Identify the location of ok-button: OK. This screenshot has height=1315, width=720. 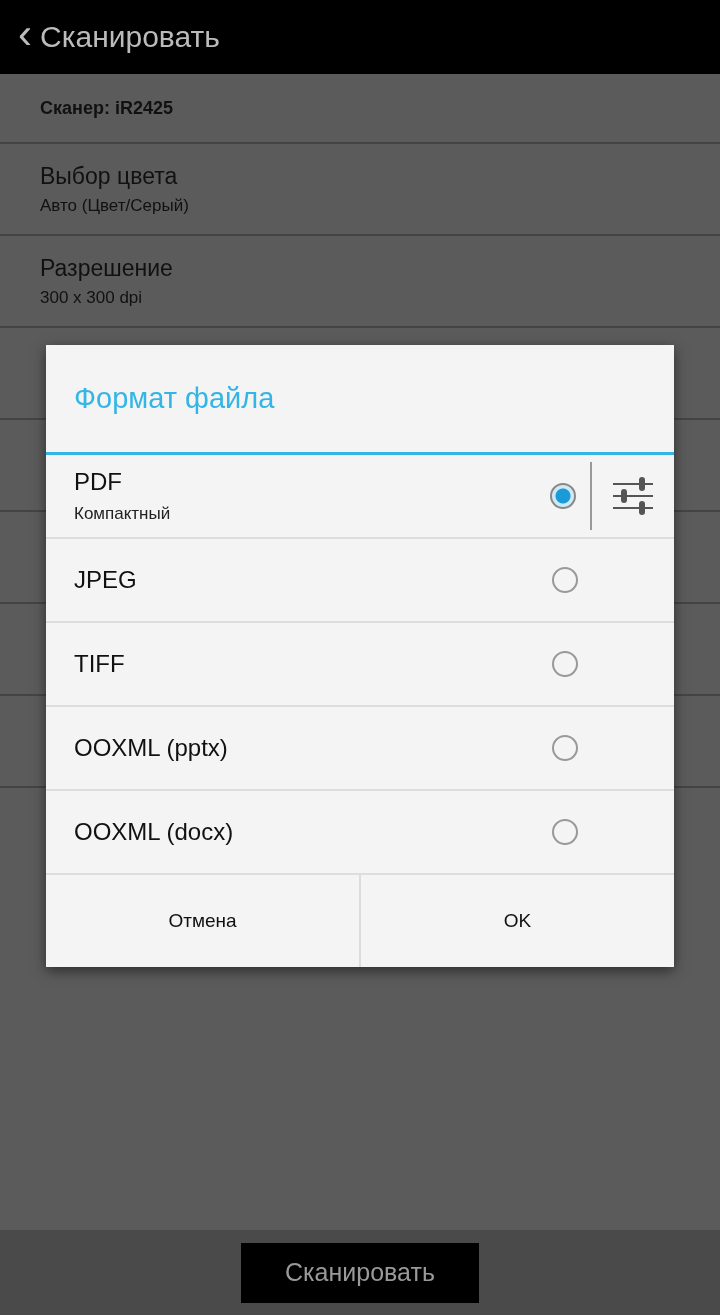
(516, 921).